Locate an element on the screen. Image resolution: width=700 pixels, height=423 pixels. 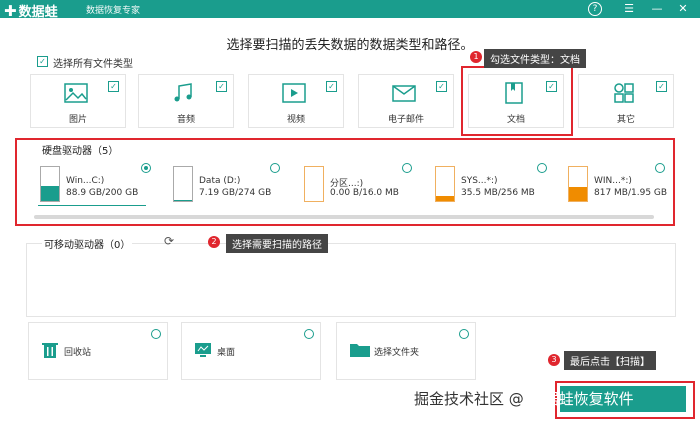
drive-name: WIN...*:) is located at coordinates (613, 181).